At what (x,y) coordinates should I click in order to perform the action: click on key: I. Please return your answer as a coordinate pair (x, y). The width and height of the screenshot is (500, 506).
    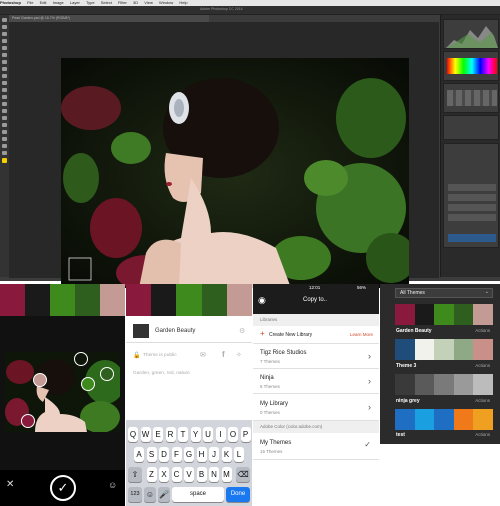
    Looking at the image, I should click on (220, 434).